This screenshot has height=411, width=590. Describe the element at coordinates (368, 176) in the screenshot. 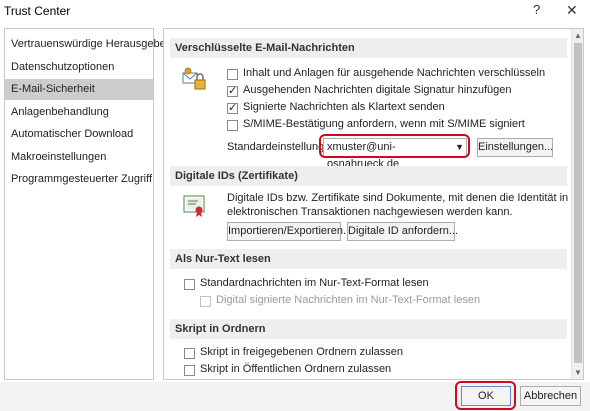

I see `section-header-digital-ids: Digitale IDs (Zertifikate)` at that location.